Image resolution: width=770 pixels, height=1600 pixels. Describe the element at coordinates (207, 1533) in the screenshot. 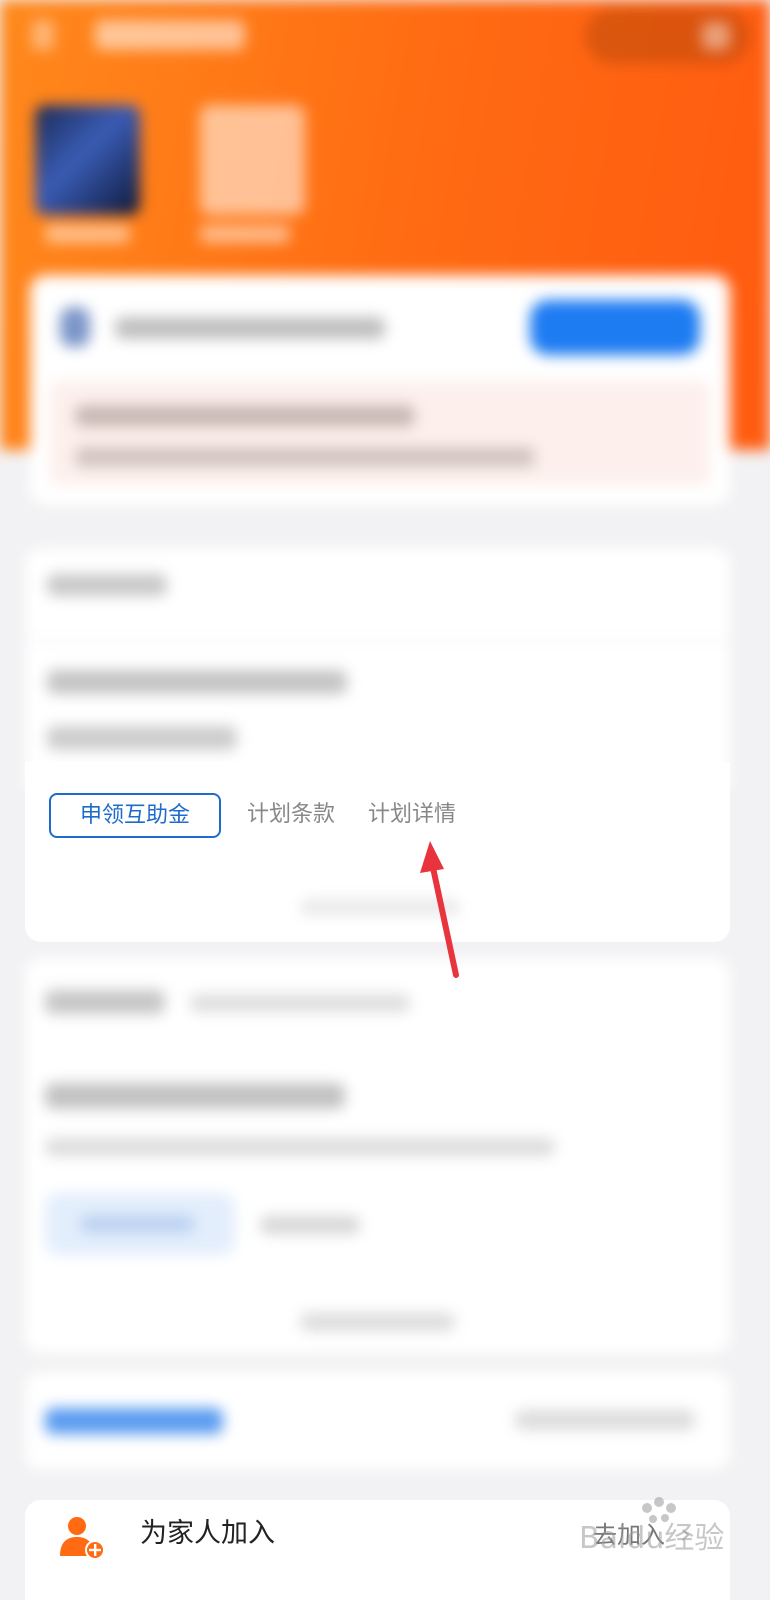

I see `join-for-family-label: 为家人加入` at that location.